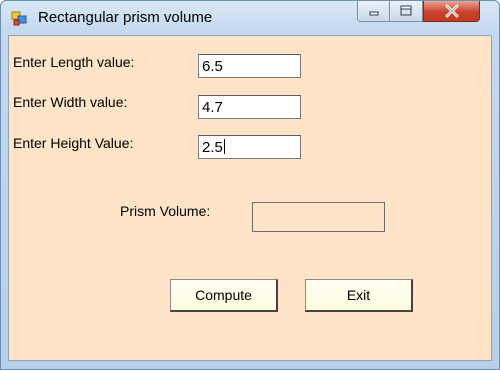  What do you see at coordinates (19, 18) in the screenshot?
I see `app-icon` at bounding box center [19, 18].